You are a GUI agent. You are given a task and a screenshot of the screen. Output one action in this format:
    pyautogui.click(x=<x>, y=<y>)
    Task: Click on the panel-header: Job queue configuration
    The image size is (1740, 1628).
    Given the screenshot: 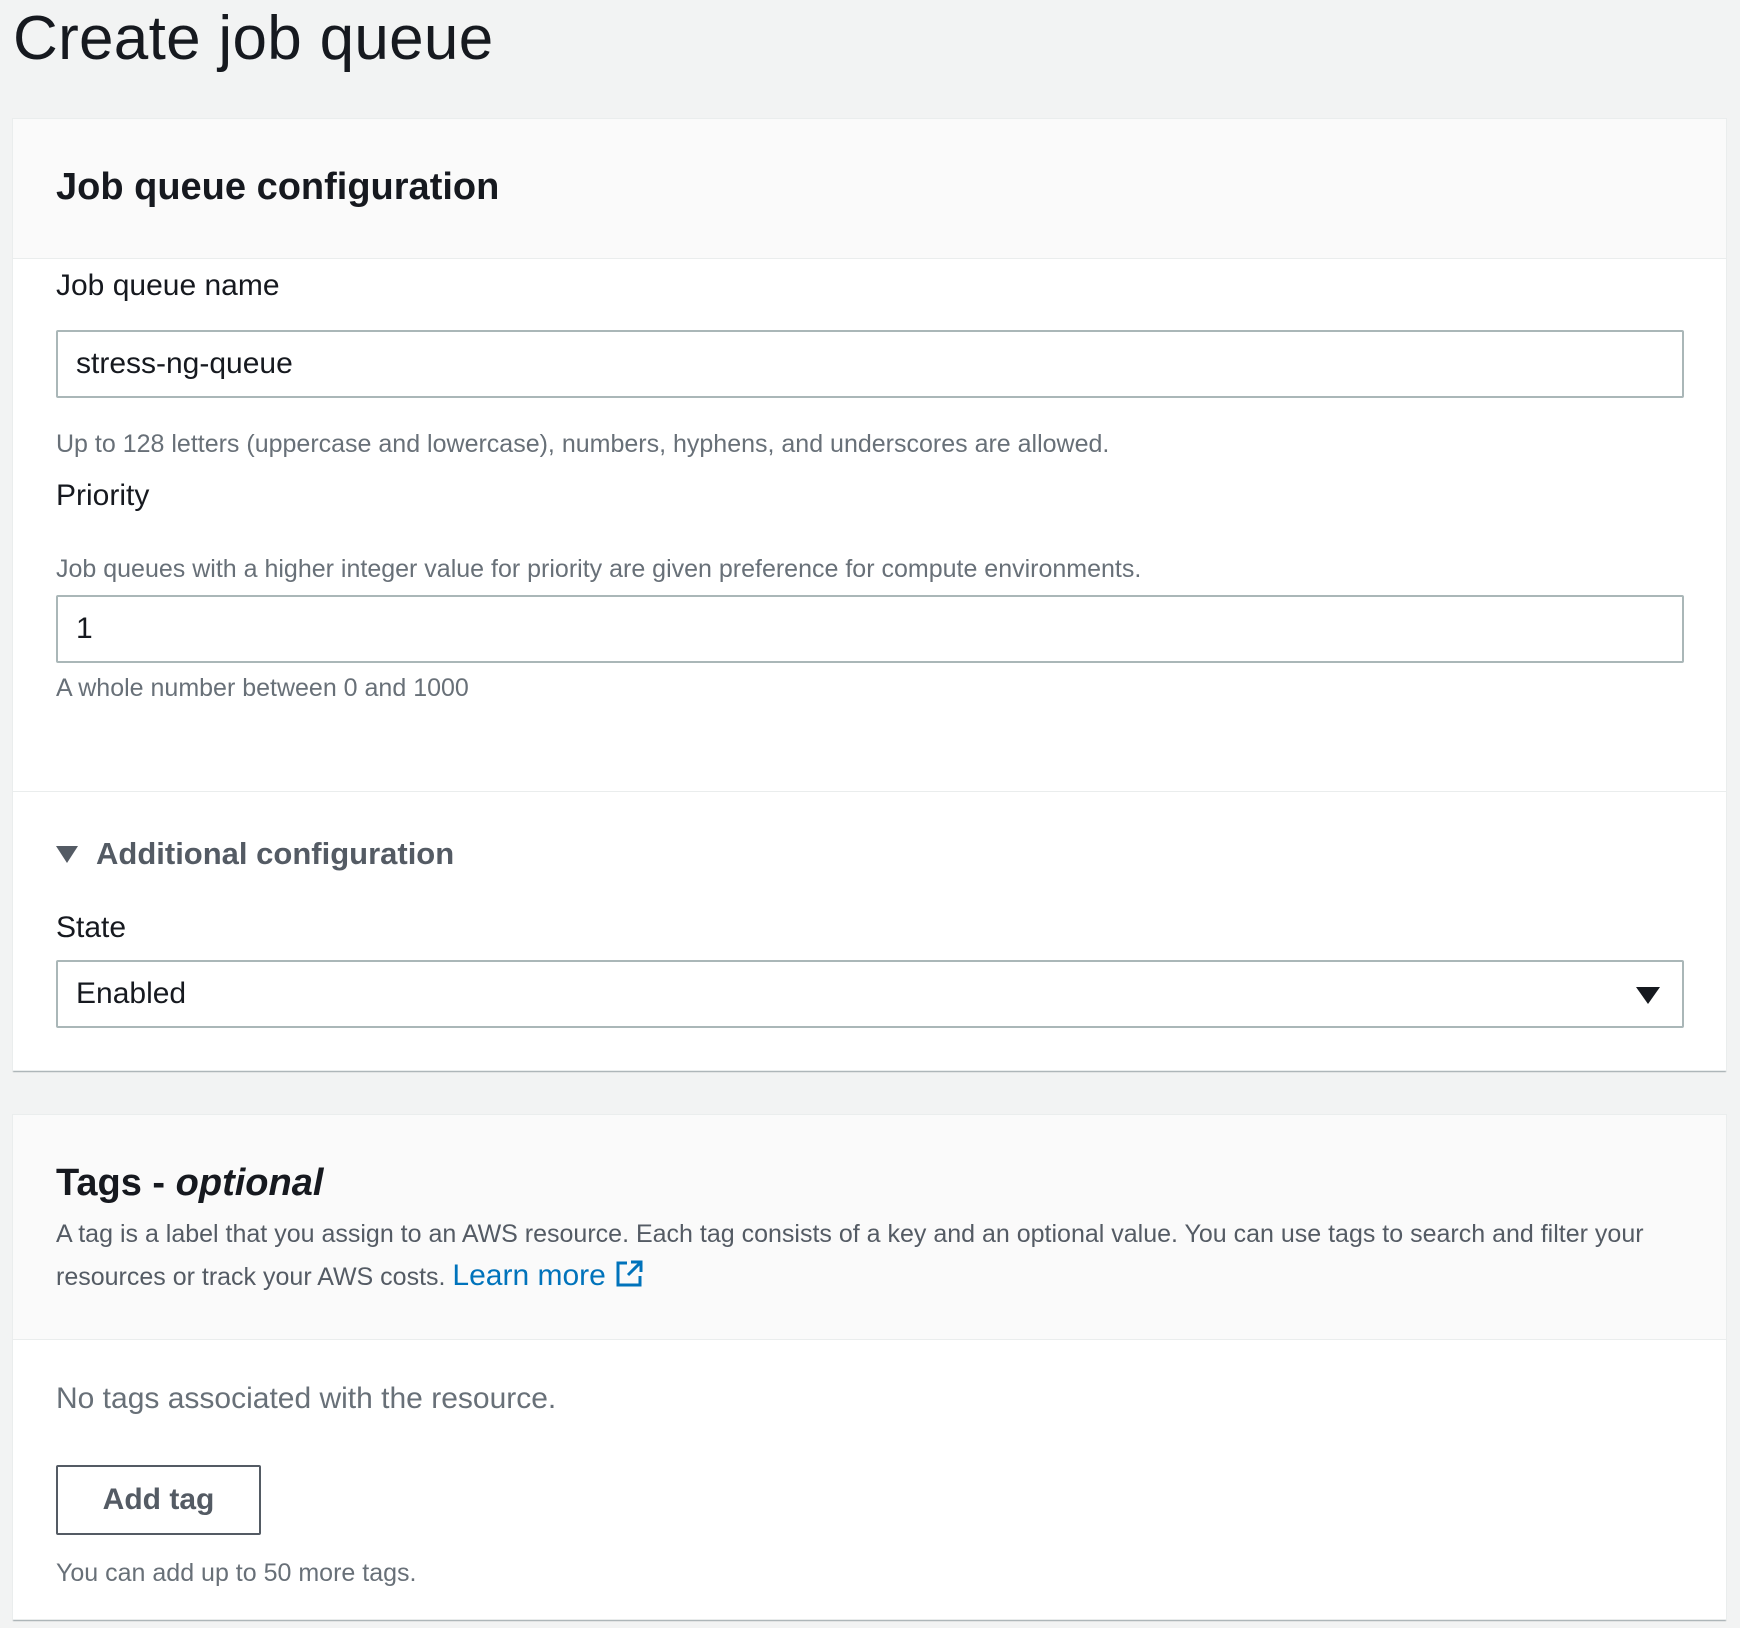 What is the action you would take?
    pyautogui.click(x=869, y=189)
    